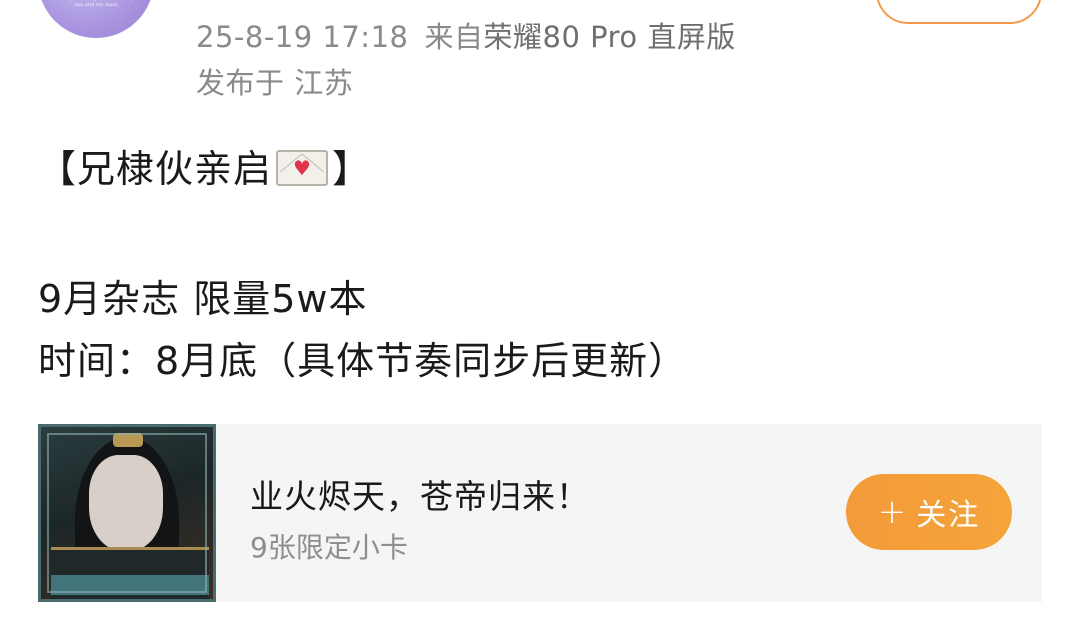 The width and height of the screenshot is (1080, 630). I want to click on post-heading-close: 】, so click(352, 169).